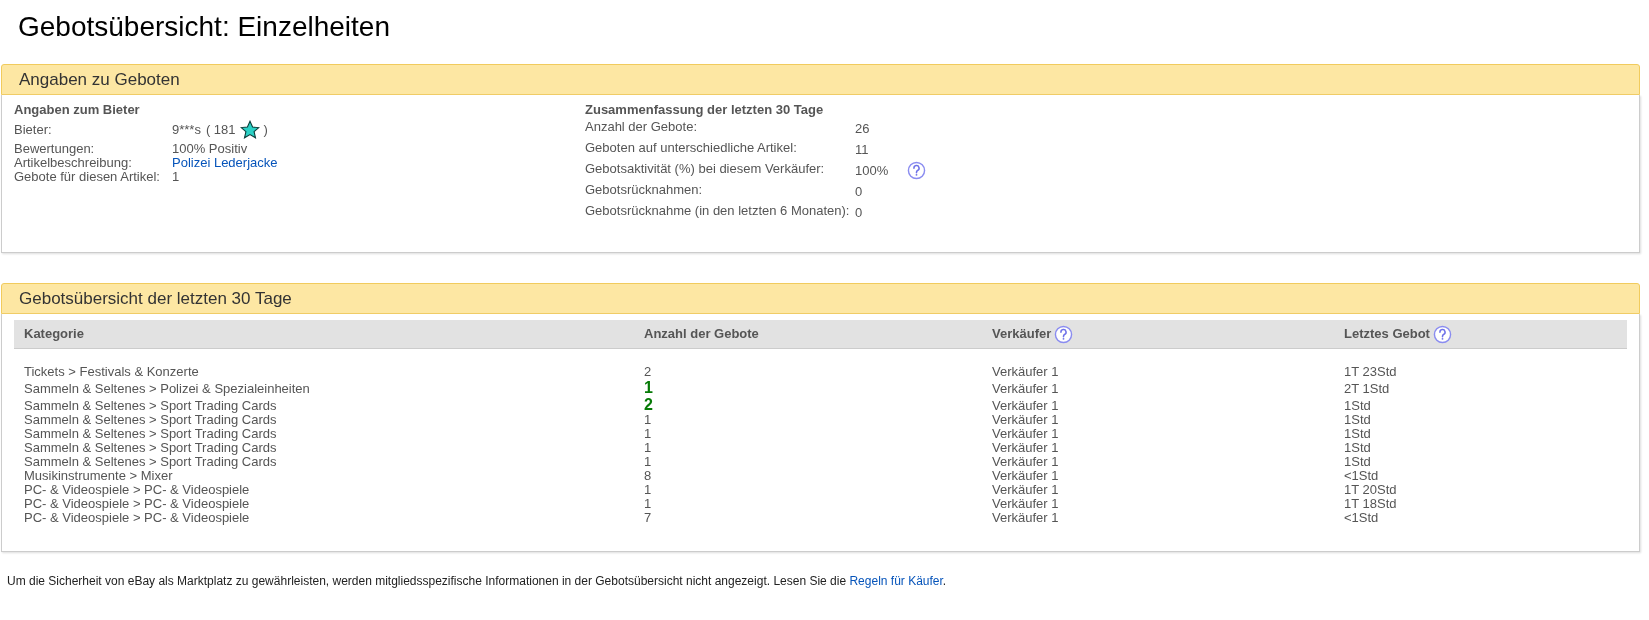 This screenshot has height=620, width=1649. I want to click on field-label: Geboten auf unterschiedliche Artikel:, so click(691, 147).